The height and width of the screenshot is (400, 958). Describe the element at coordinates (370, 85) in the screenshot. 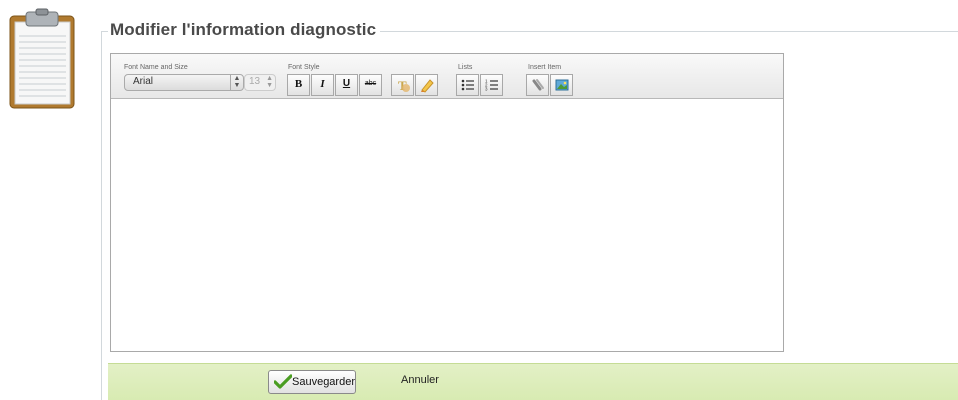

I see `strikethrough-button: abc` at that location.